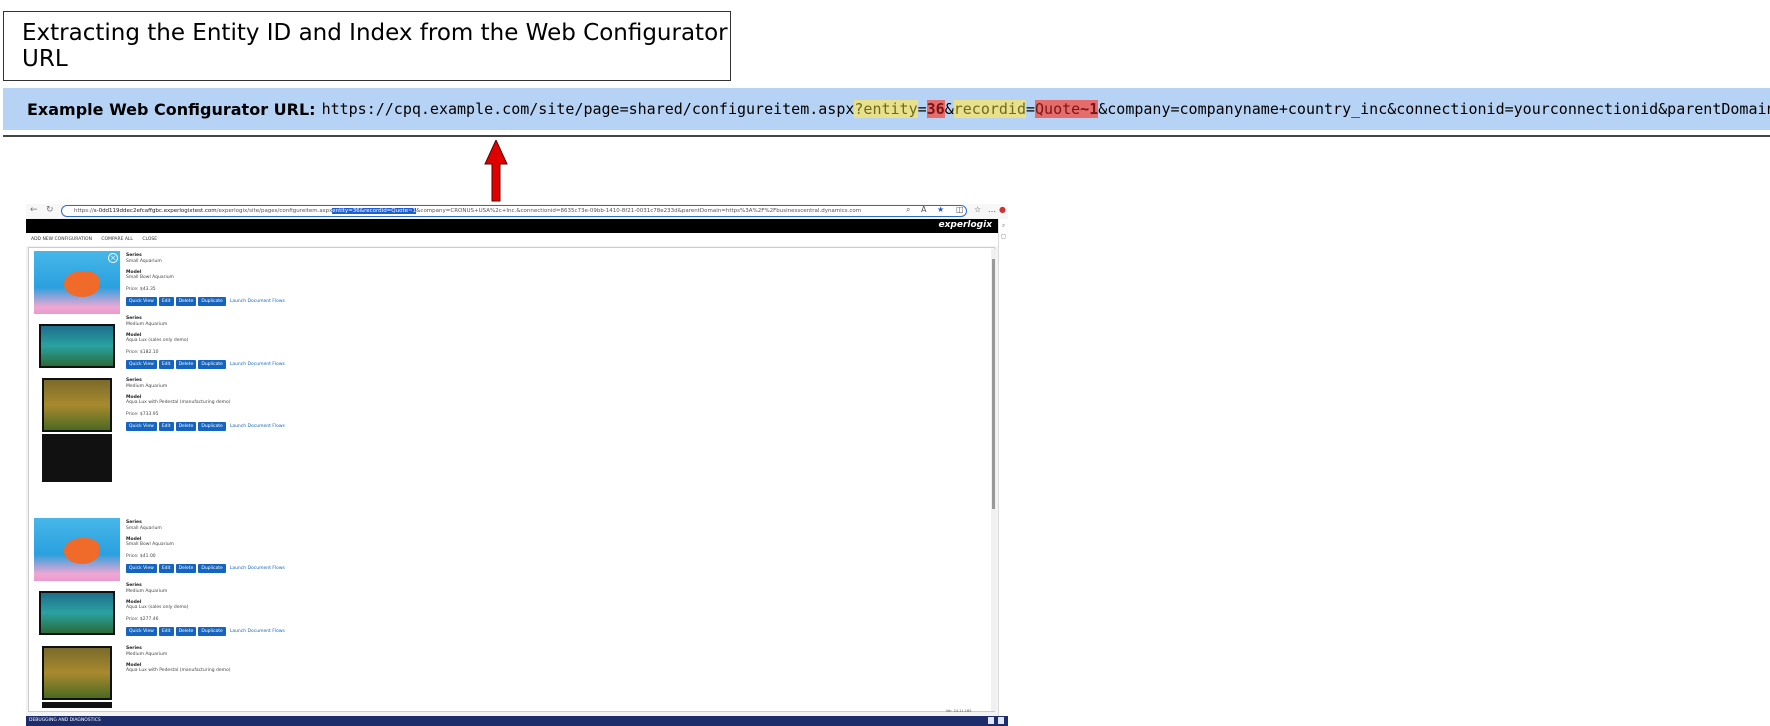 This screenshot has width=1770, height=726. Describe the element at coordinates (65, 720) in the screenshot. I see `status-text: DEBUGGING AND DIAGNOSTICS` at that location.